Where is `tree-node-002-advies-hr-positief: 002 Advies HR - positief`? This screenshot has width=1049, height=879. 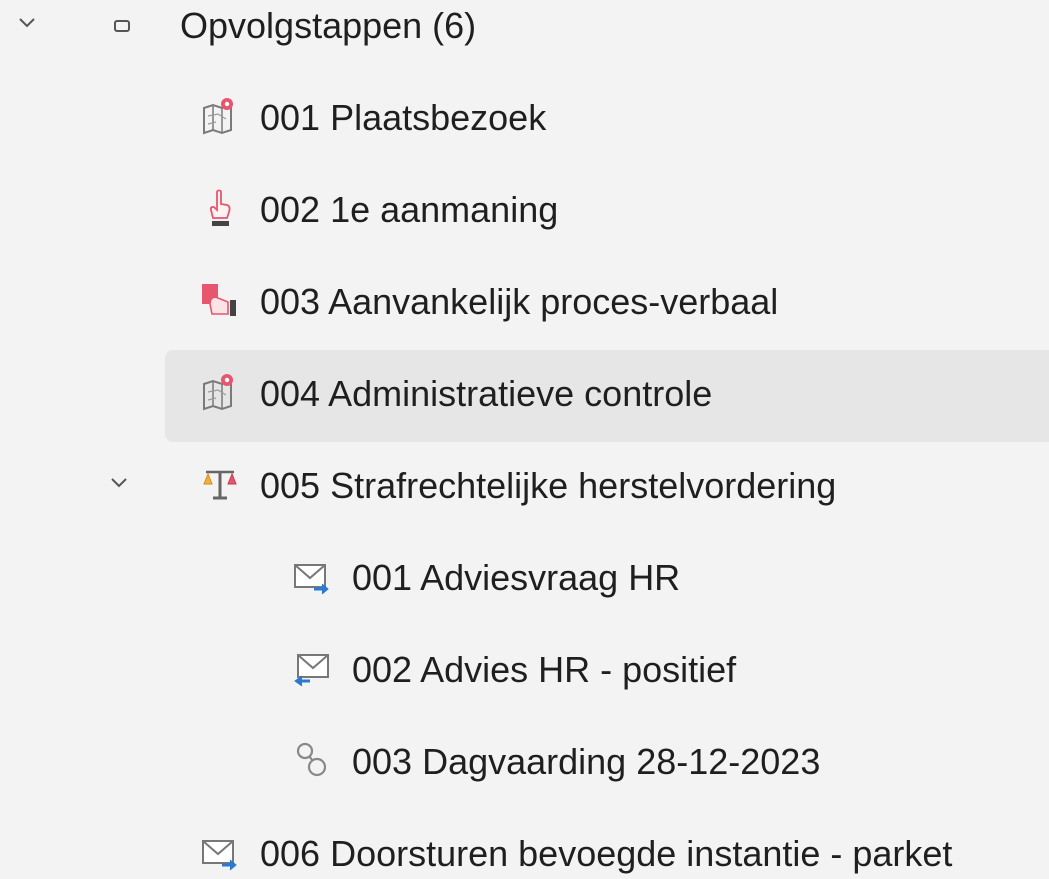
tree-node-002-advies-hr-positief: 002 Advies HR - positief is located at coordinates (524, 672).